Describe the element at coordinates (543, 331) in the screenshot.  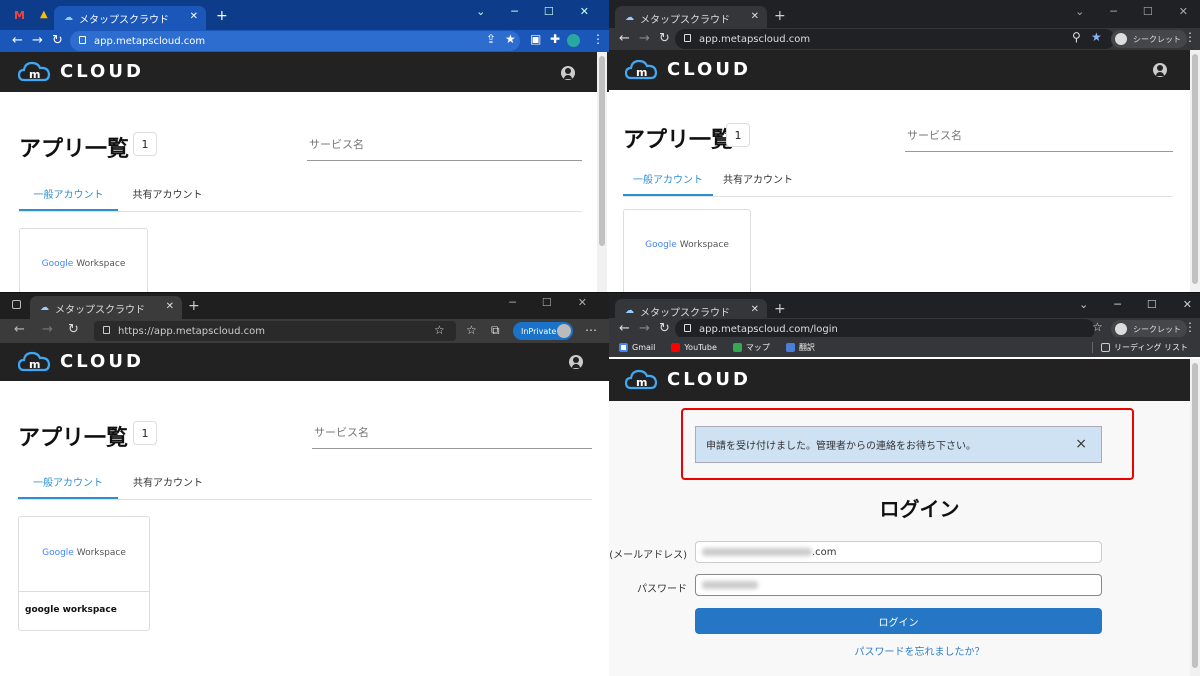
I see `inprivate-badge: InPrivate` at that location.